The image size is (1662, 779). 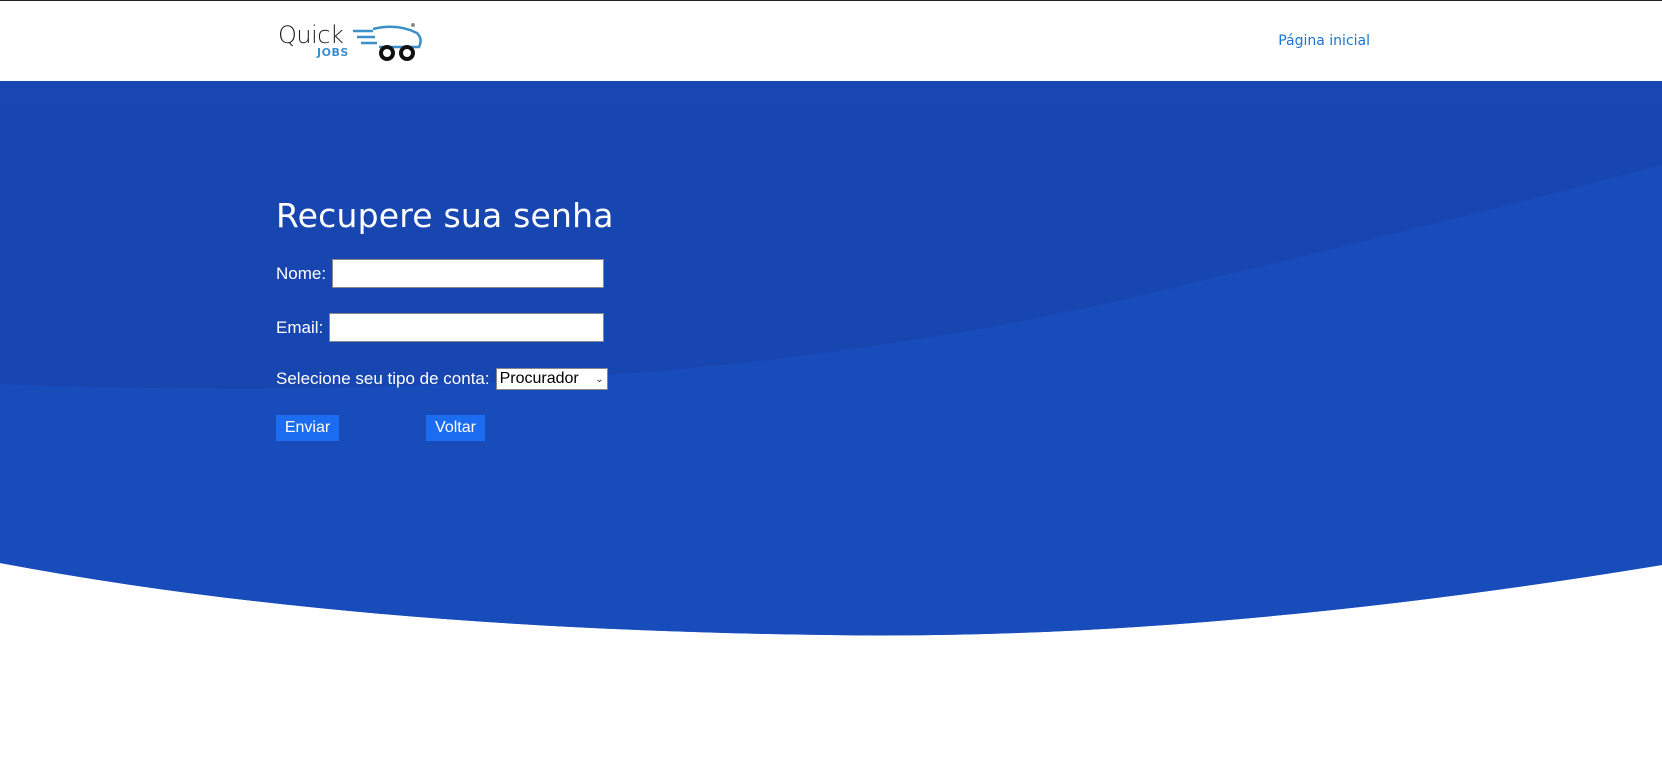 What do you see at coordinates (468, 273) in the screenshot?
I see `name-input` at bounding box center [468, 273].